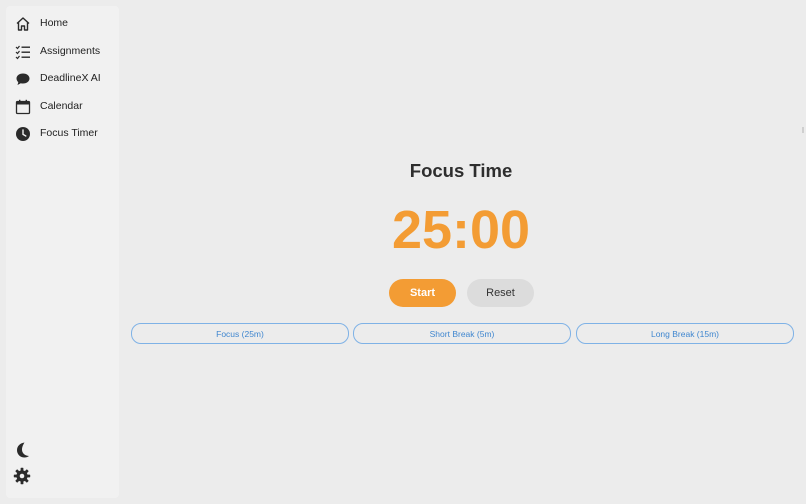  Describe the element at coordinates (70, 78) in the screenshot. I see `sidebar-item-label: DeadlineX AI` at that location.